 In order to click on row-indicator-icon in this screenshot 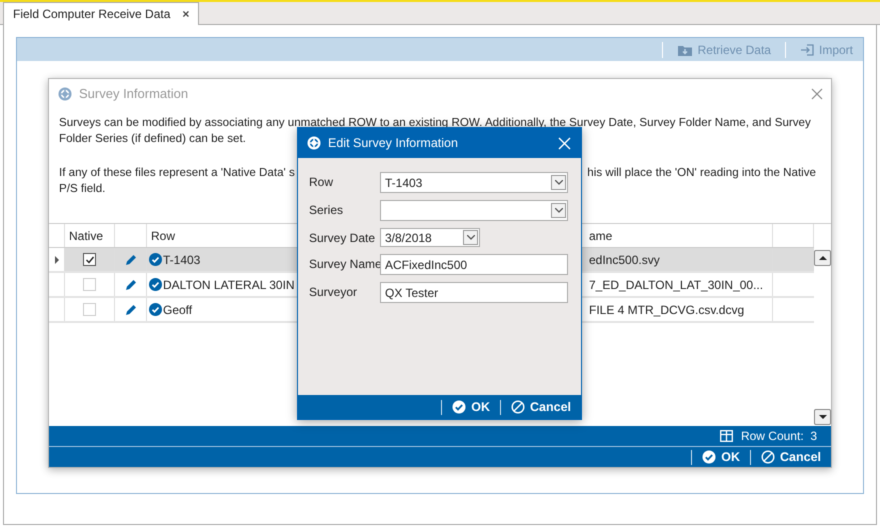, I will do `click(56, 260)`.